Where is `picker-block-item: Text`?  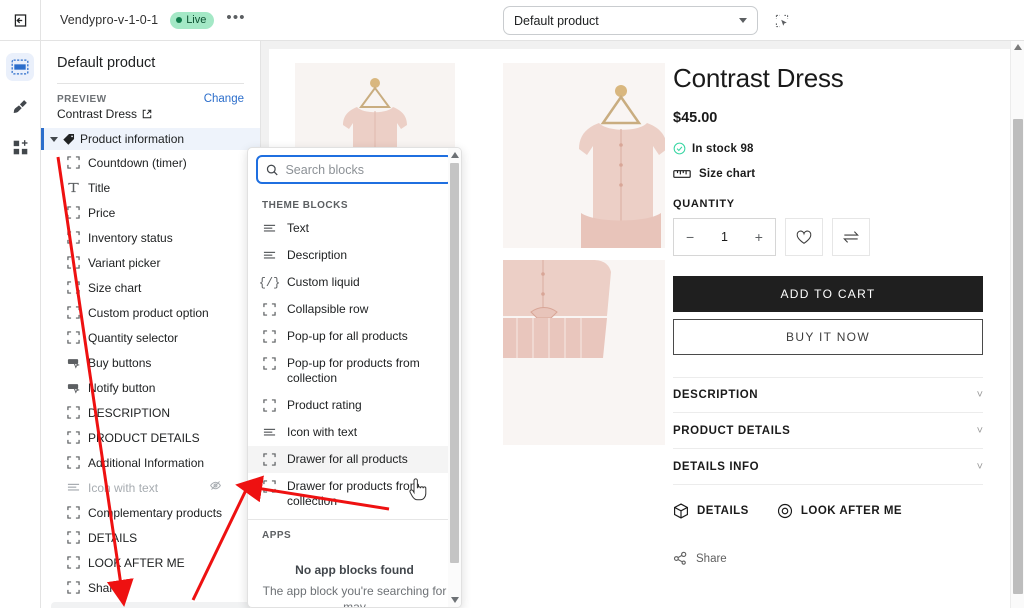 picker-block-item: Text is located at coordinates (354, 228).